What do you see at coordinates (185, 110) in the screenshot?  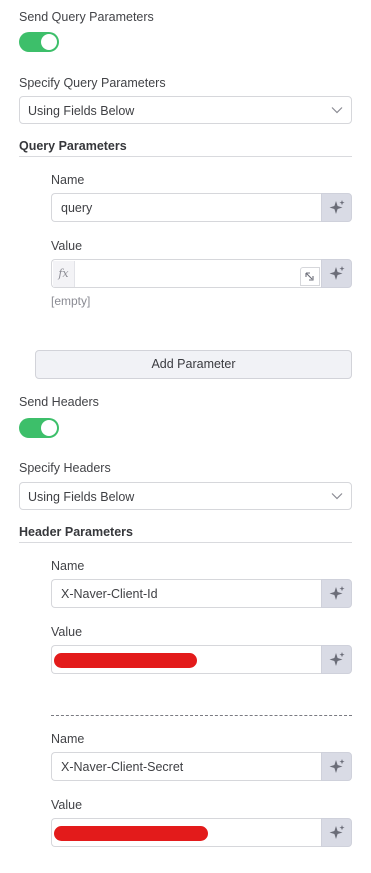 I see `specify-query-parameters-select: Using Fields Below` at bounding box center [185, 110].